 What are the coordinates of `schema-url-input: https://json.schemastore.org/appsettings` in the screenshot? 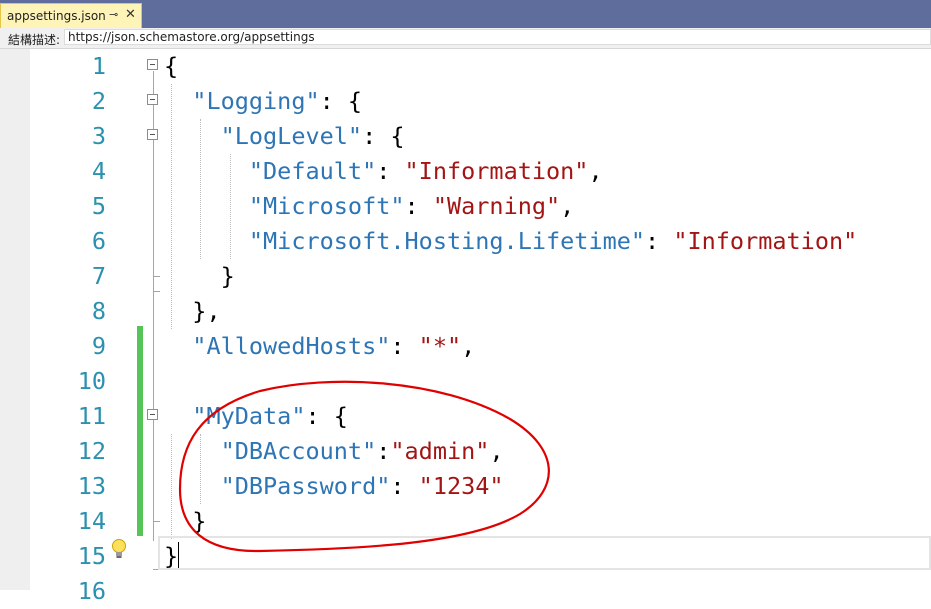 It's located at (497, 37).